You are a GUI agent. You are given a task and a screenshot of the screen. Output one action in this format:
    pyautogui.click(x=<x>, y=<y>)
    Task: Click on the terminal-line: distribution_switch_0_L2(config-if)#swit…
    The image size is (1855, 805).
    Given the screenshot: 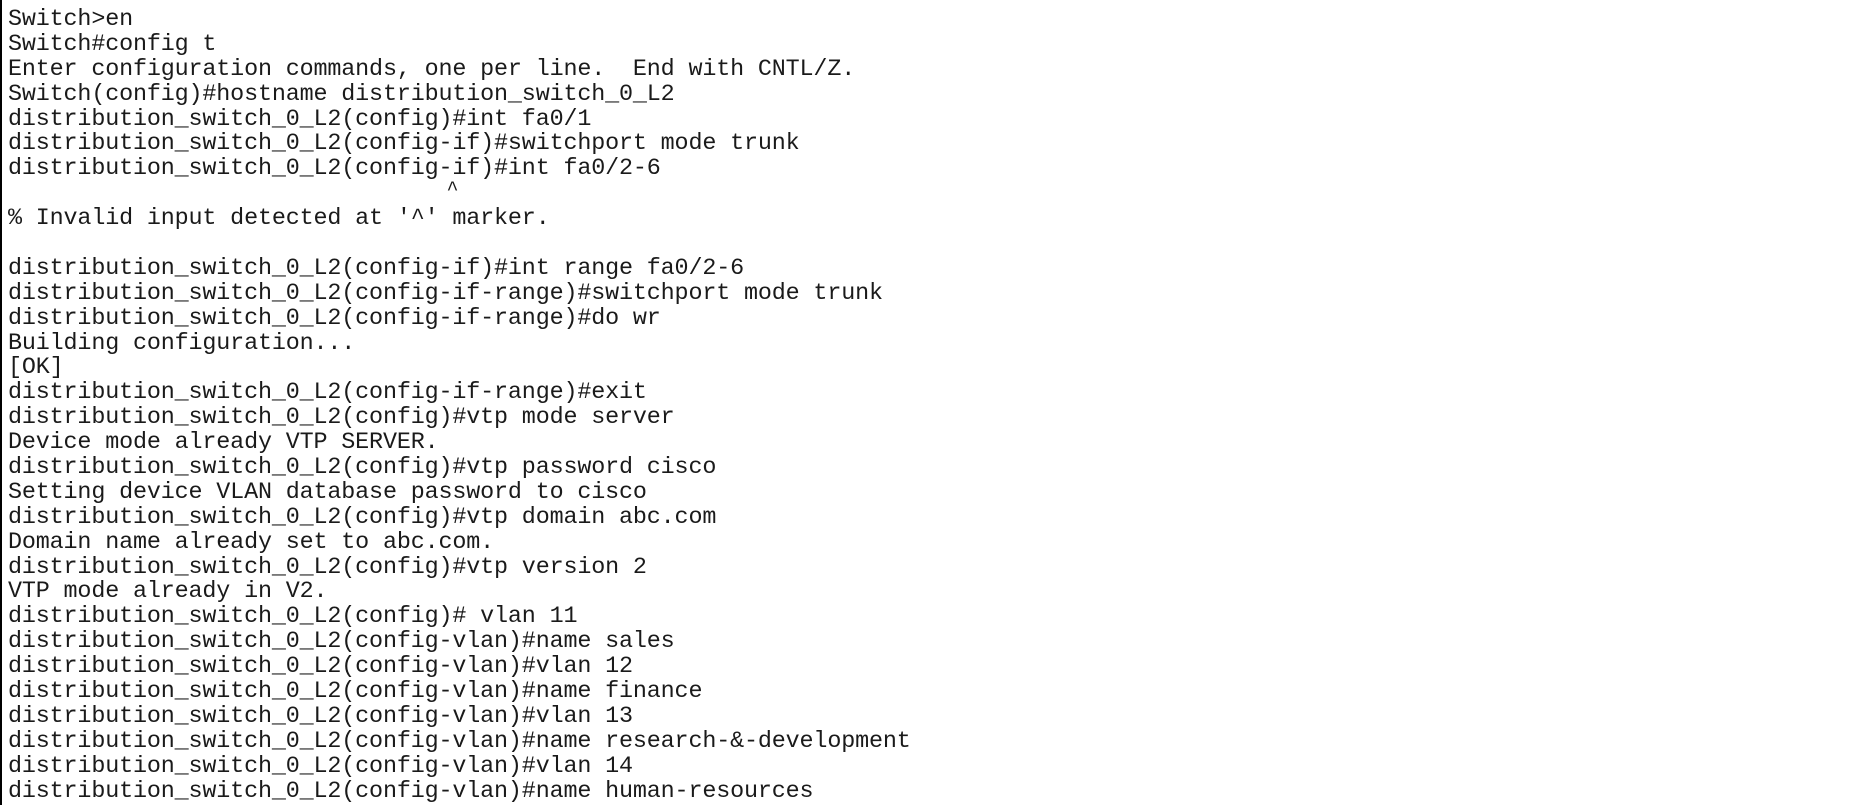 What is the action you would take?
    pyautogui.click(x=404, y=144)
    